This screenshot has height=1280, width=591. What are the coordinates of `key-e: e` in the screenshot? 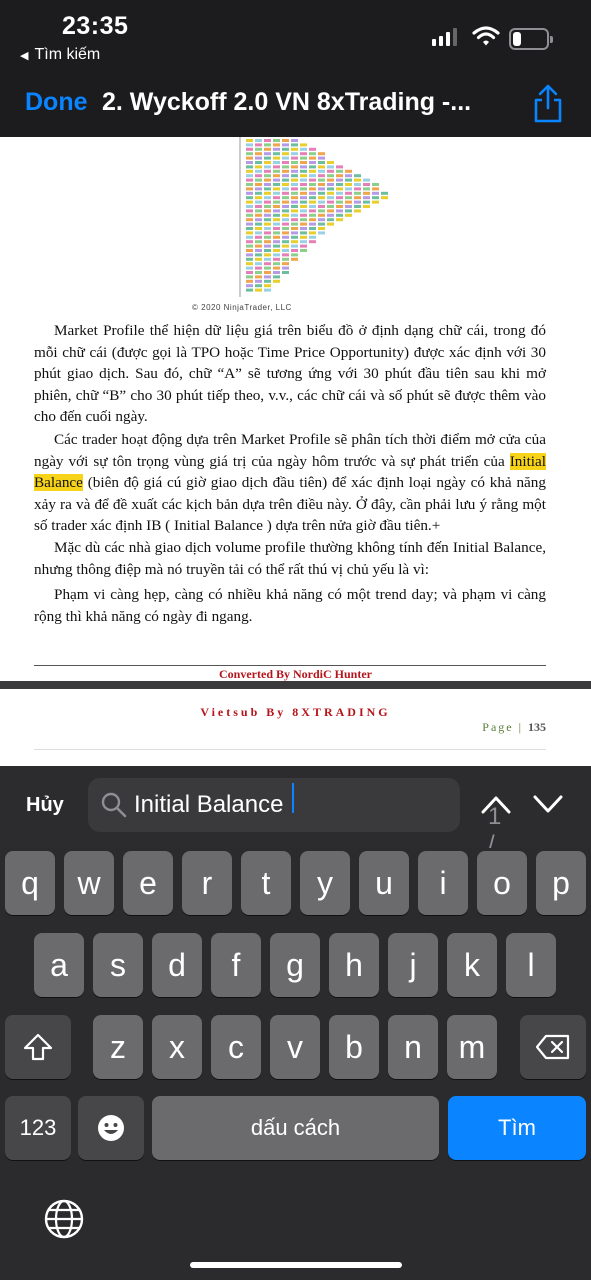 It's located at (148, 883).